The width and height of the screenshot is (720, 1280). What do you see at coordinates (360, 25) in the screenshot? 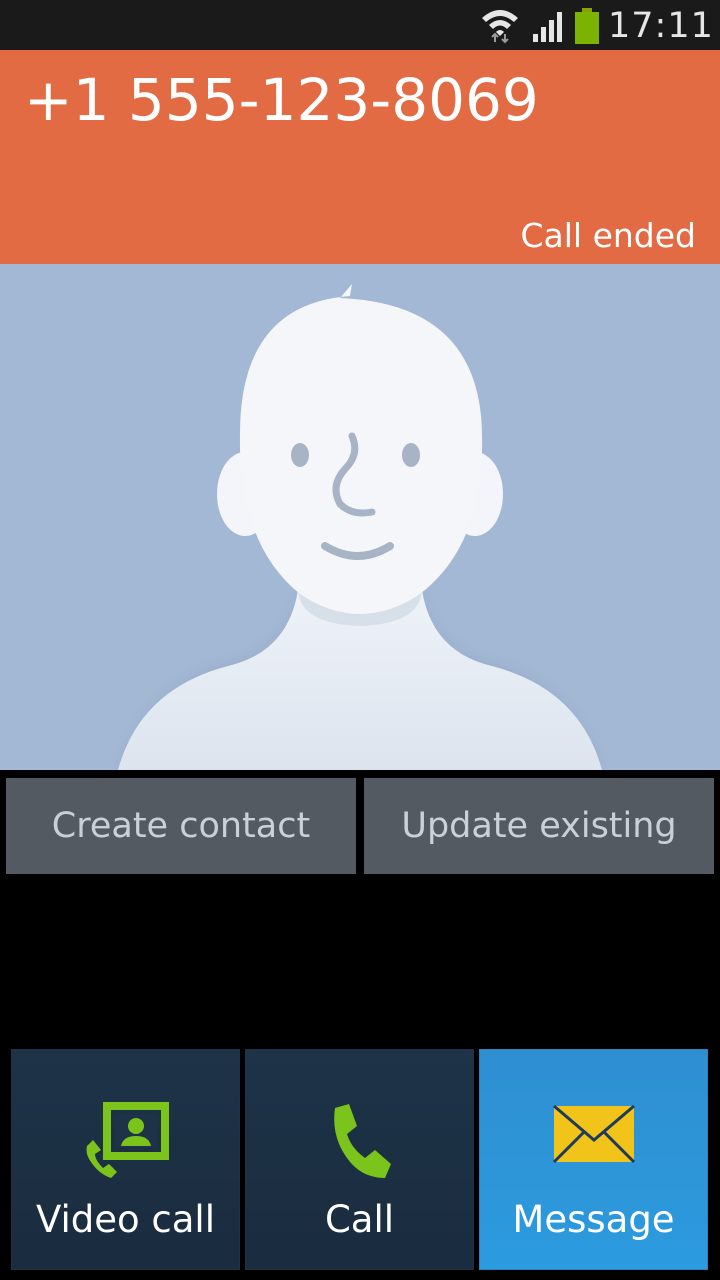
I see `status-bar: 17:11` at bounding box center [360, 25].